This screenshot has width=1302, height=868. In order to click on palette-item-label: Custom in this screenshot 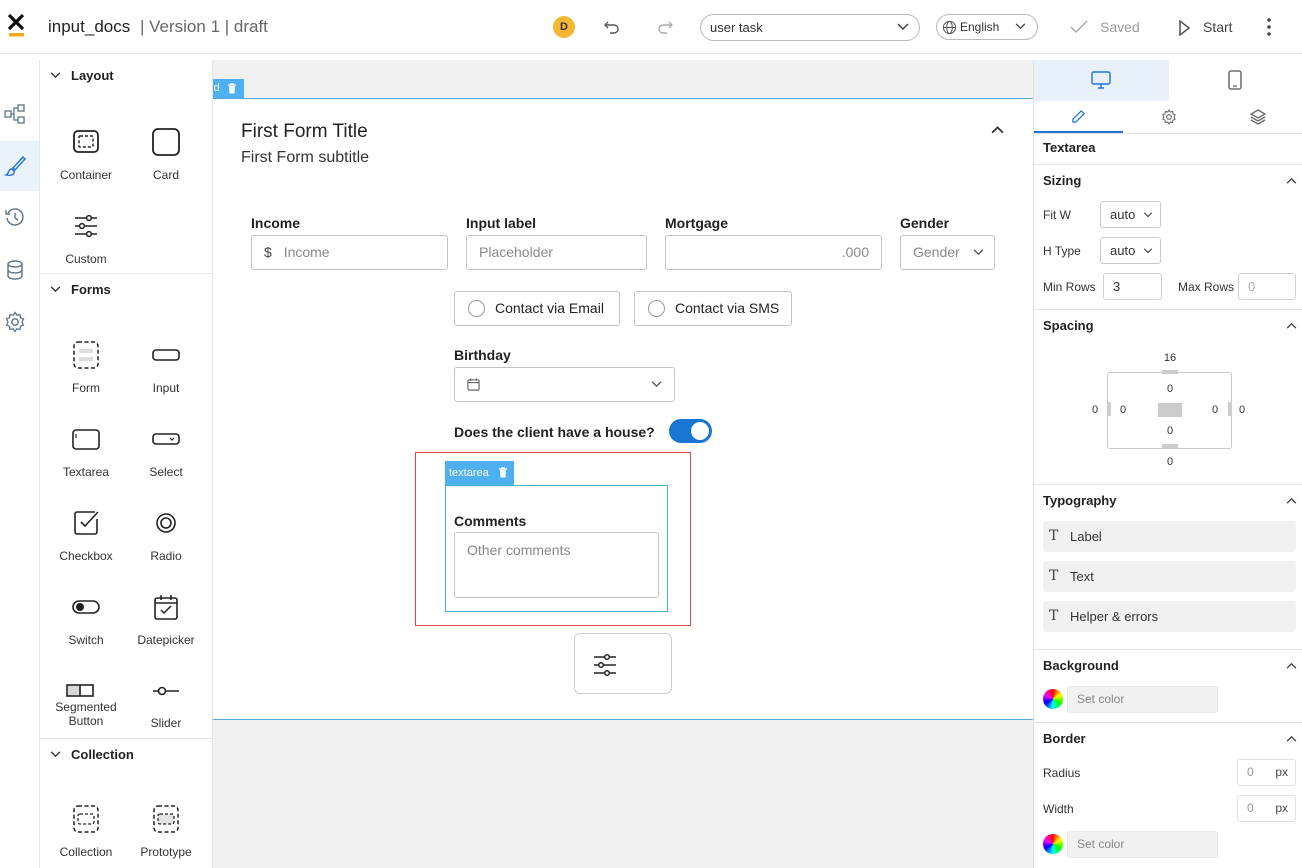, I will do `click(86, 259)`.